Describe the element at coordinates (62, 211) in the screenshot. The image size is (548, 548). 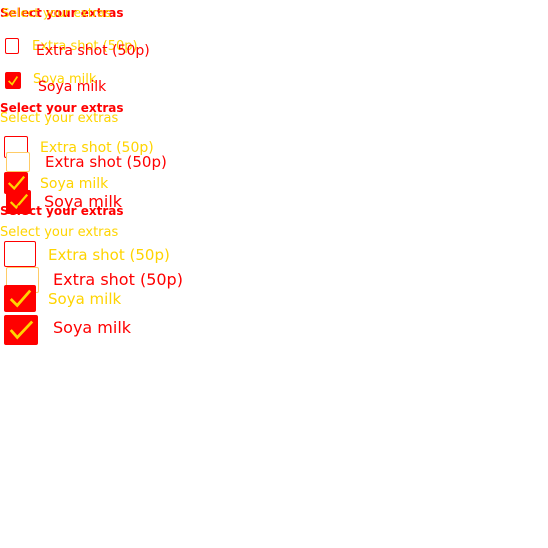
I see `form-heading: Select your extras` at that location.